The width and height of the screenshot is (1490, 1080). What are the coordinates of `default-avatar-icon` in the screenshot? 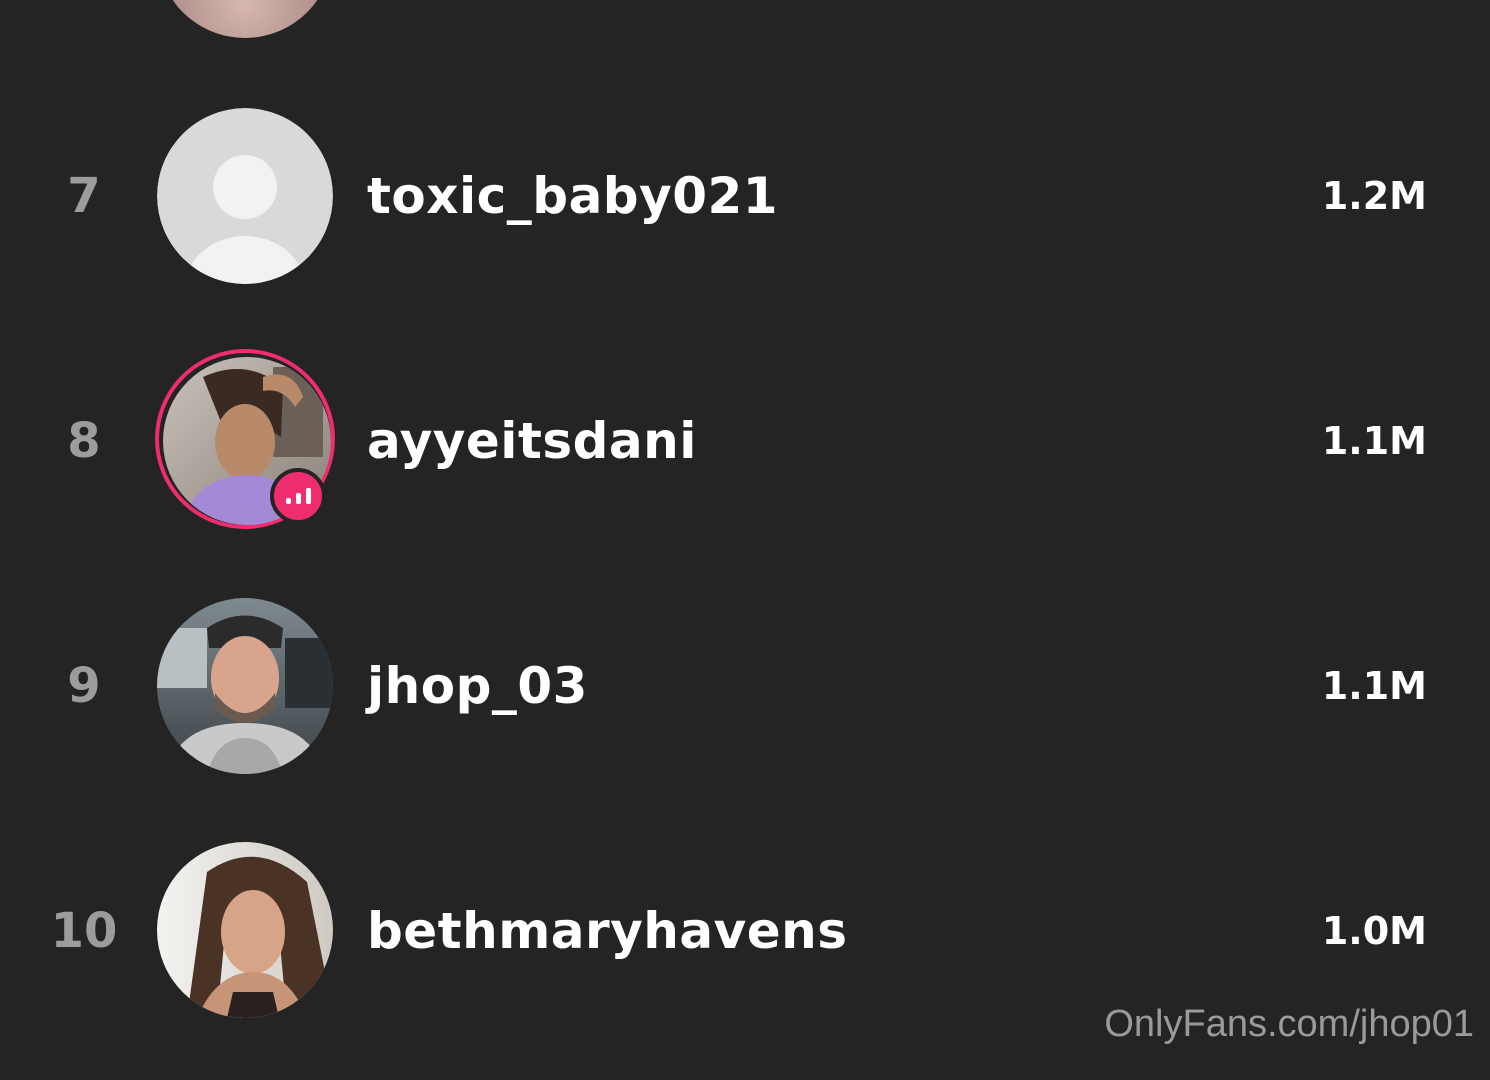 It's located at (245, 196).